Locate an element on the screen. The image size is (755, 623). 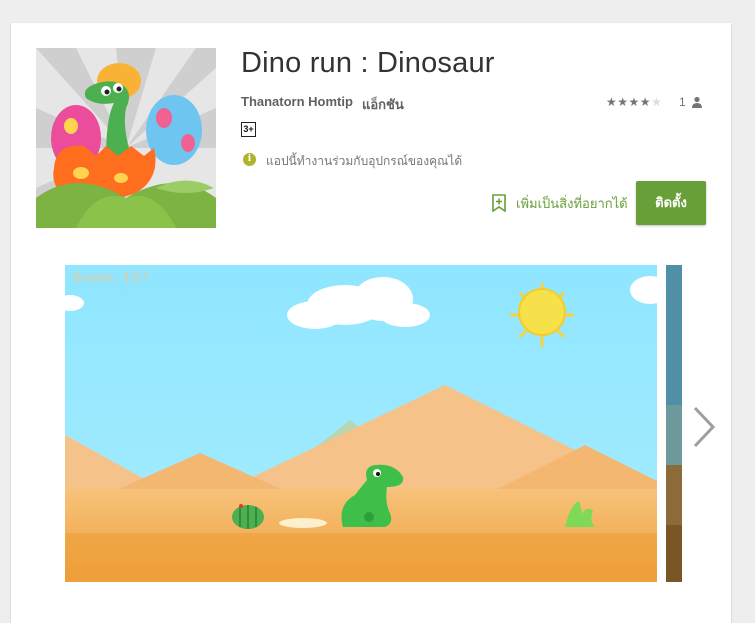
app-icon is located at coordinates (126, 138).